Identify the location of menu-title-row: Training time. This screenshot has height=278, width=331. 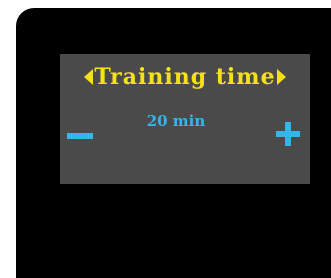
(185, 77).